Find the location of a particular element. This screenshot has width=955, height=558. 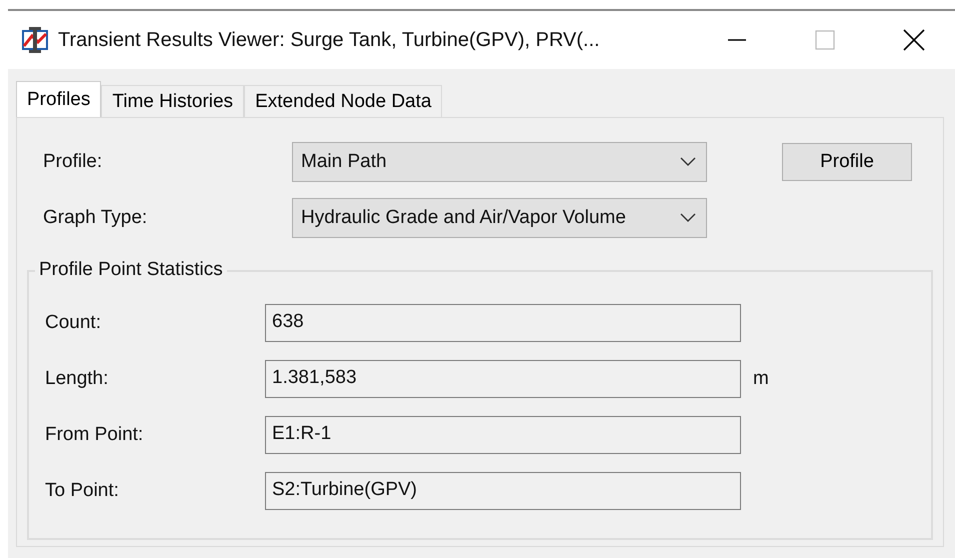

close-icon is located at coordinates (914, 40).